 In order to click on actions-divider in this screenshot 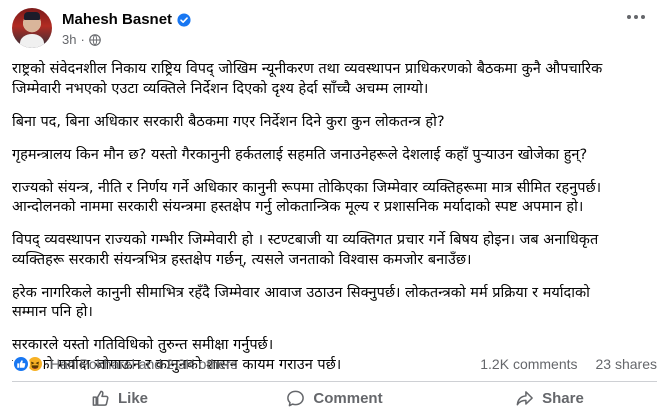, I will do `click(334, 381)`.